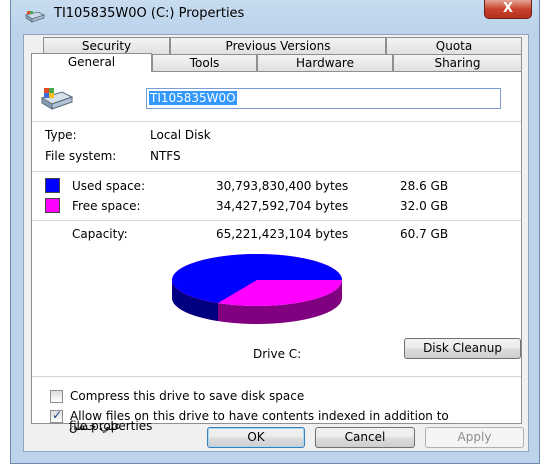  What do you see at coordinates (106, 206) in the screenshot?
I see `free-space-label: Free space:` at bounding box center [106, 206].